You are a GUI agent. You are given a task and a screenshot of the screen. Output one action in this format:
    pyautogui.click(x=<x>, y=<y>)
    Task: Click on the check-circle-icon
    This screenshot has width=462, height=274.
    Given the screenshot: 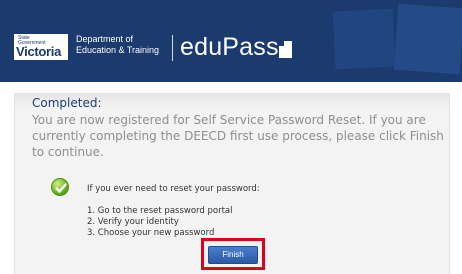 What is the action you would take?
    pyautogui.click(x=60, y=187)
    